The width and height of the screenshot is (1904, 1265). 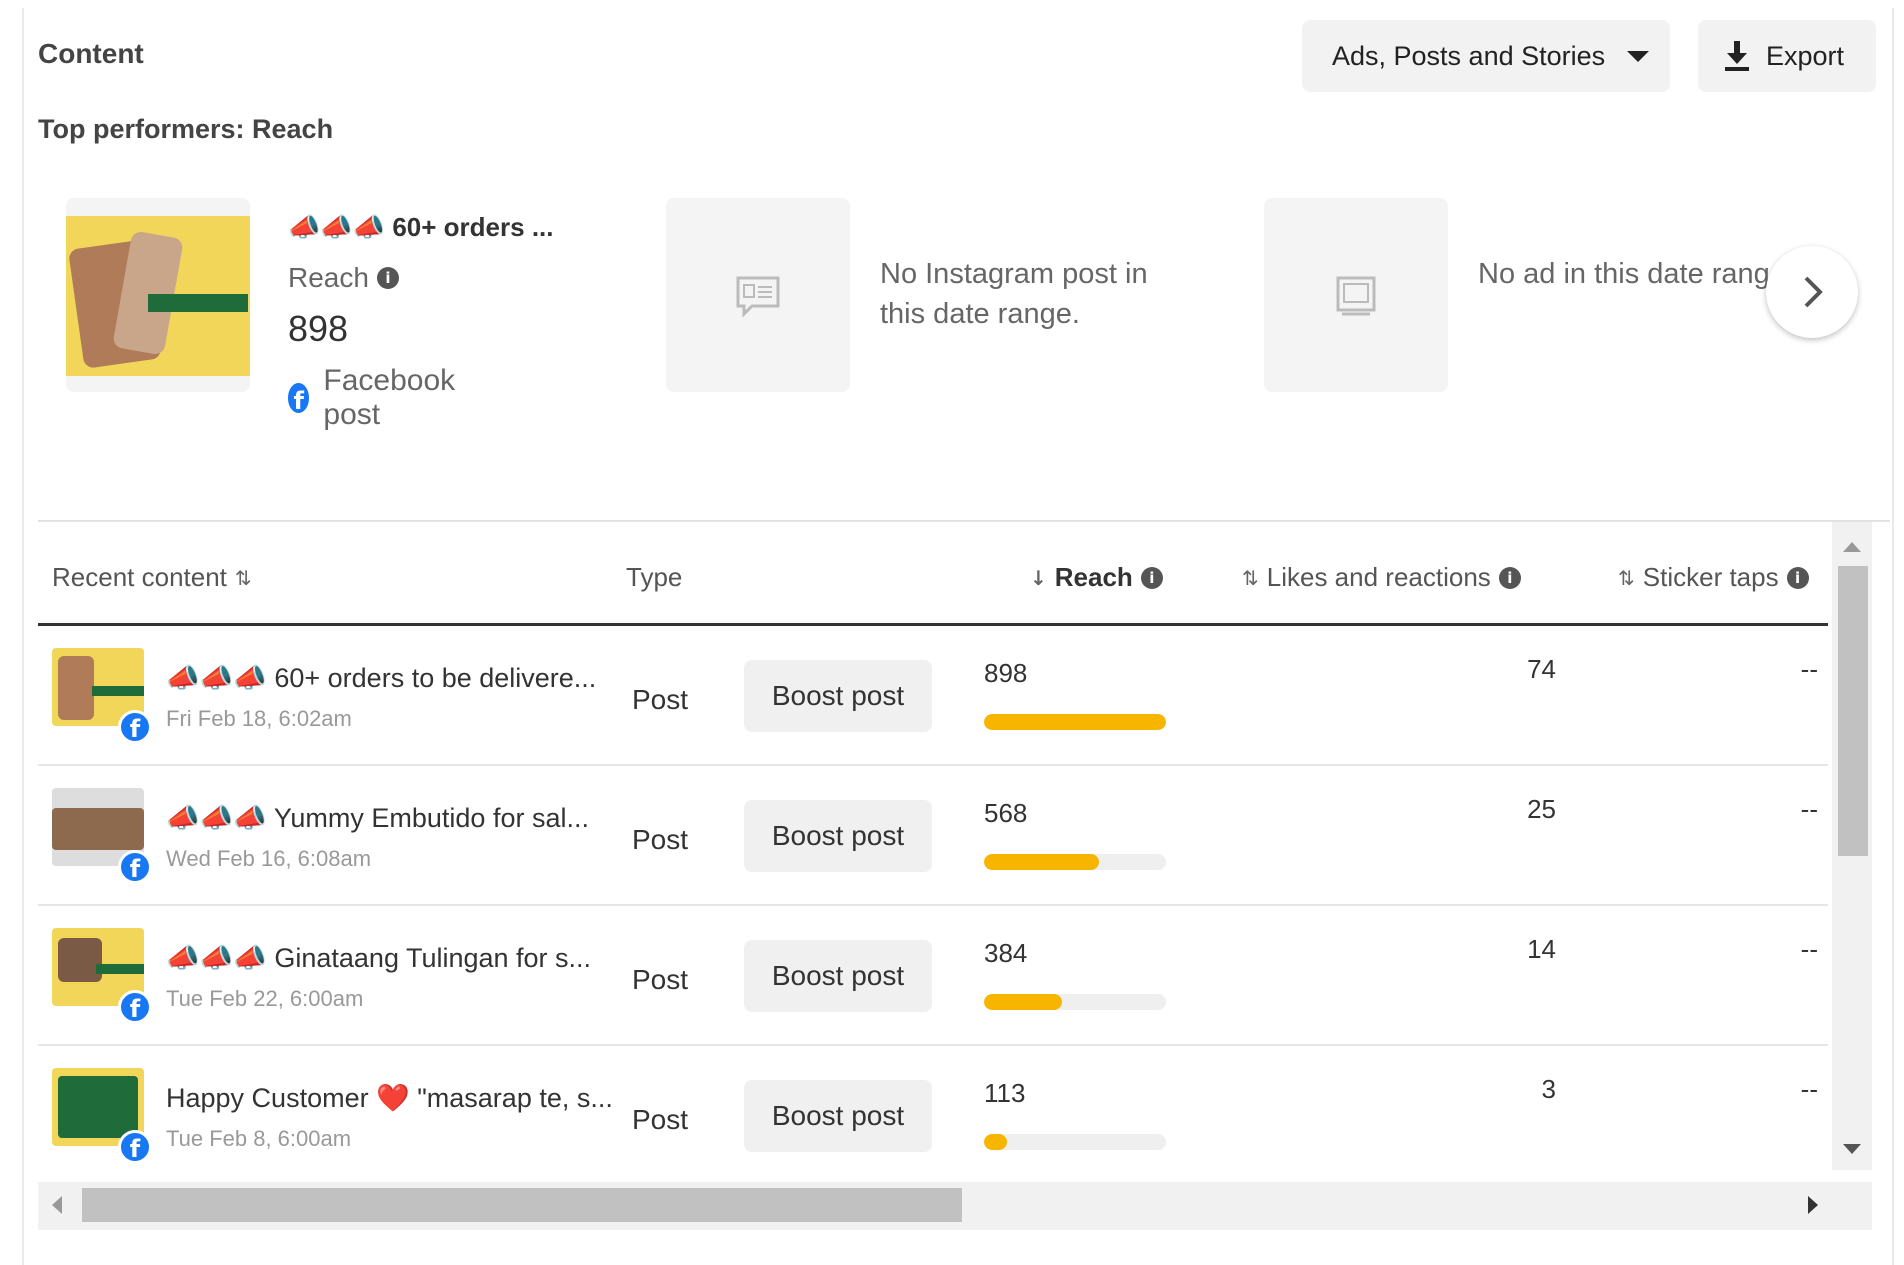 What do you see at coordinates (1006, 953) in the screenshot?
I see `reach-value: 384` at bounding box center [1006, 953].